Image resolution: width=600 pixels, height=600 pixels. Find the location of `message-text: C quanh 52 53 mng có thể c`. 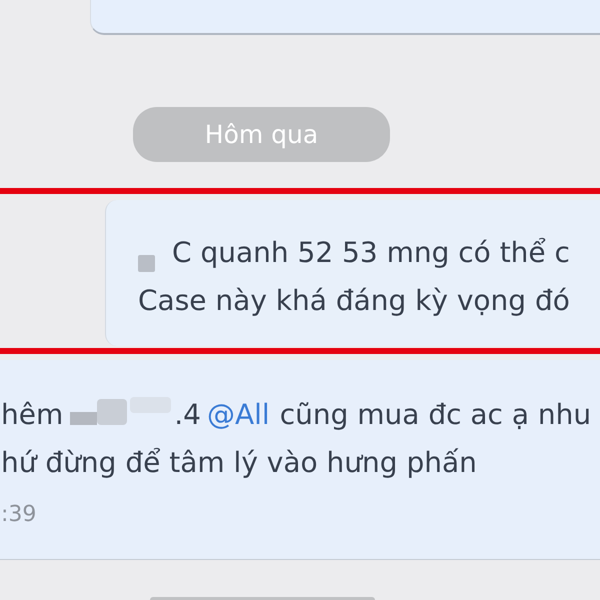

message-text: C quanh 52 53 mng có thể c is located at coordinates (371, 253).